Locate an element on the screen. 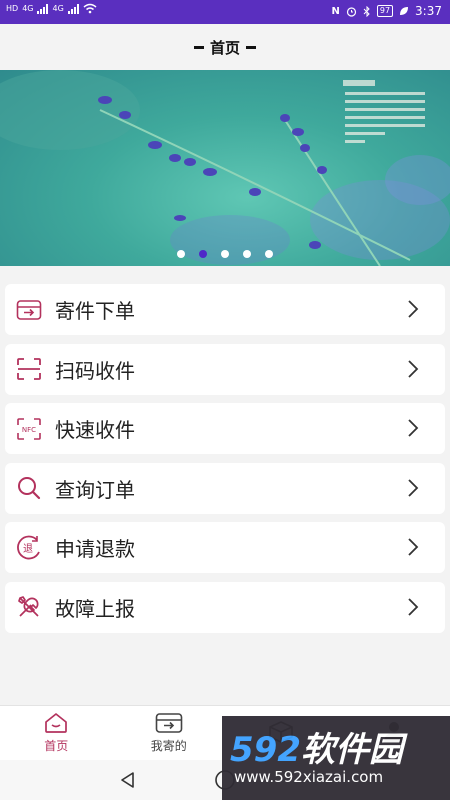  search-icon is located at coordinates (29, 488).